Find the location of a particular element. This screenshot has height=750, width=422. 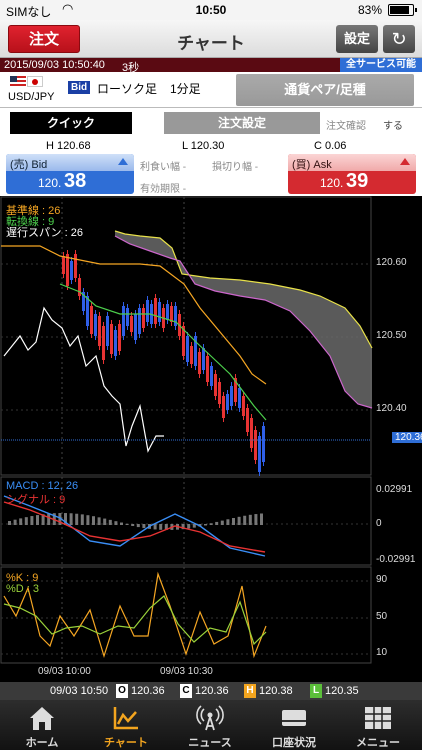

tab-account: 口座状況 is located at coordinates (294, 725).